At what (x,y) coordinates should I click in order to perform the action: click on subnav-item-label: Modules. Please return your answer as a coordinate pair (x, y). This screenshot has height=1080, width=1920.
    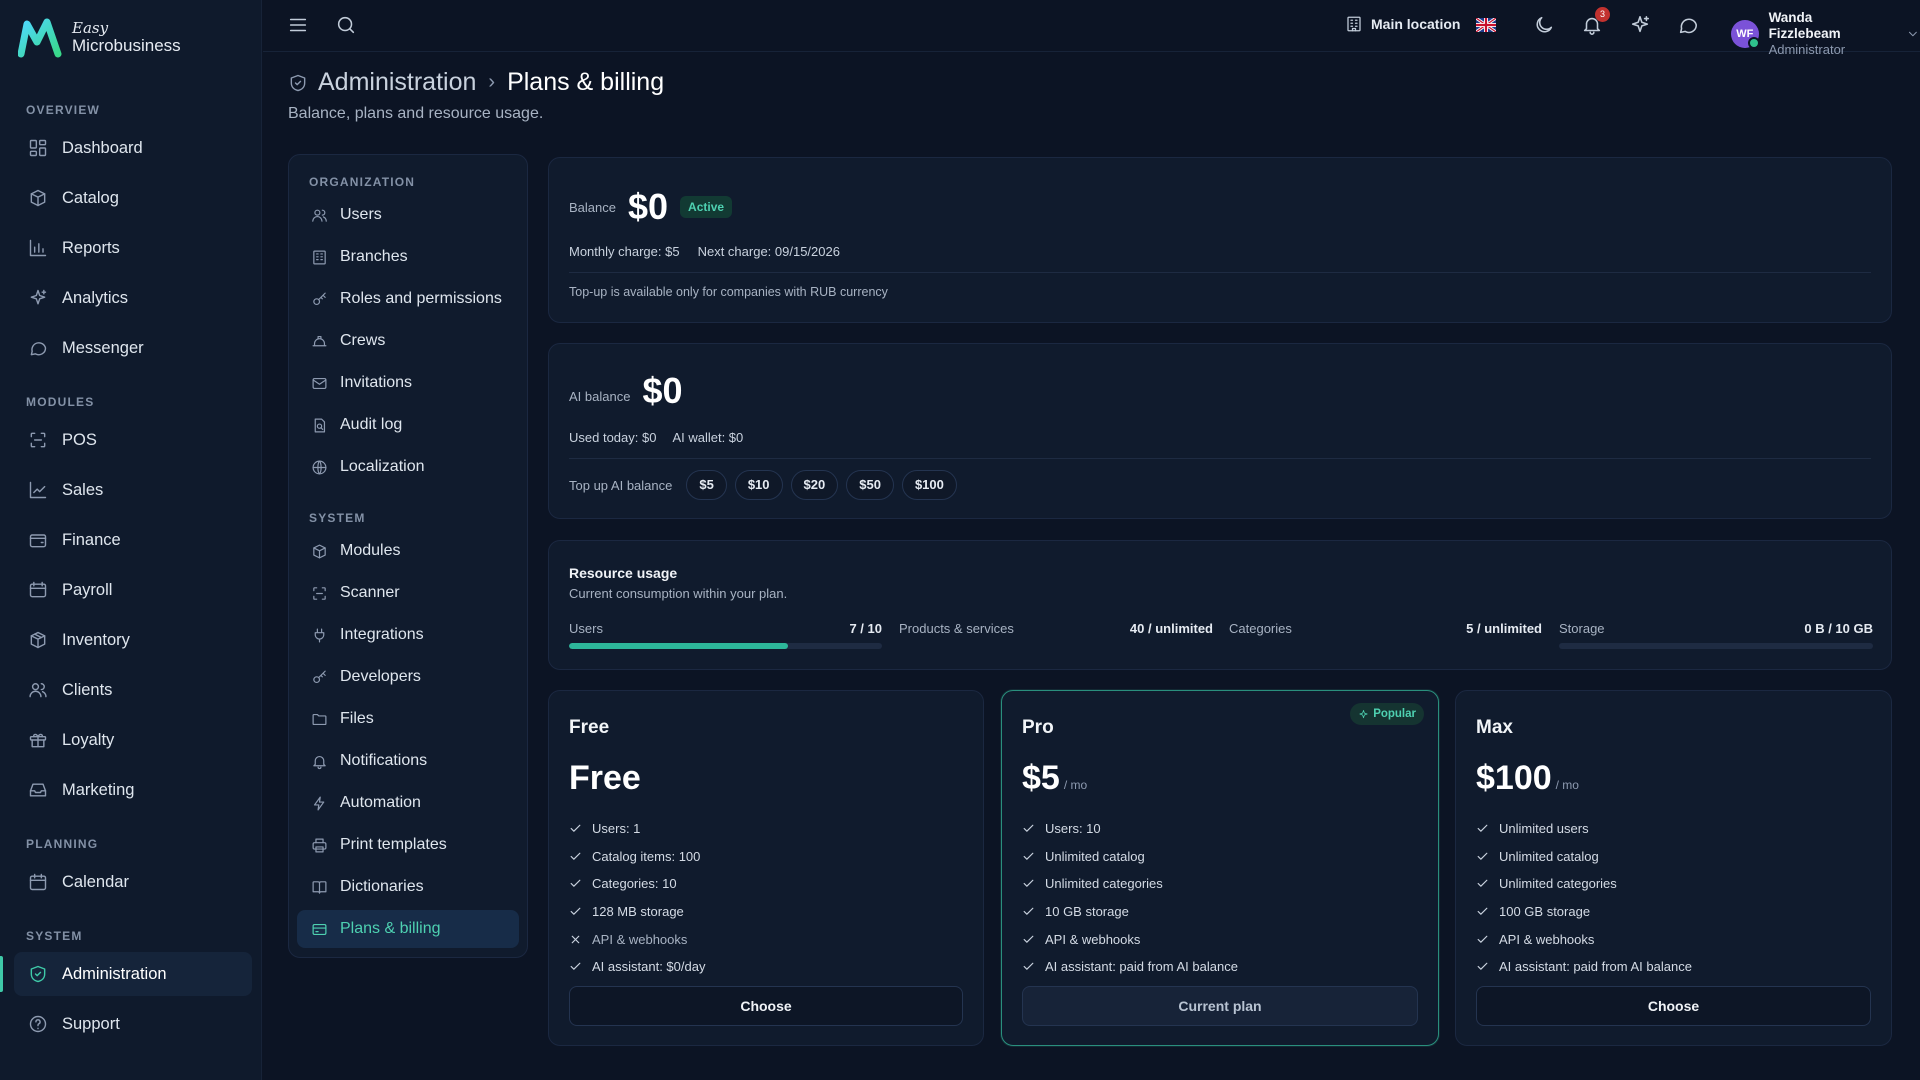
    Looking at the image, I should click on (370, 550).